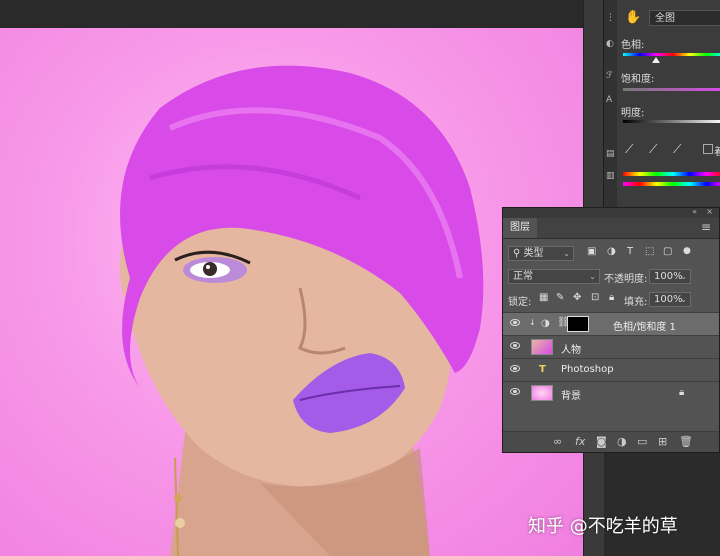 The width and height of the screenshot is (720, 556). Describe the element at coordinates (578, 324) in the screenshot. I see `layer-mask-thumbnail` at that location.